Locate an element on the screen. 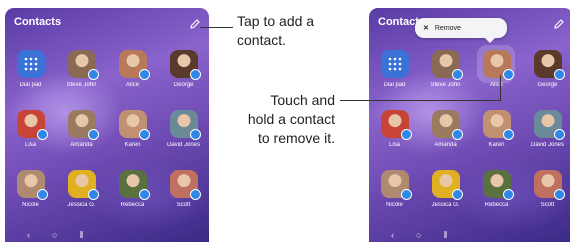 The image size is (570, 242). callout-line-remove-vertical is located at coordinates (500, 88).